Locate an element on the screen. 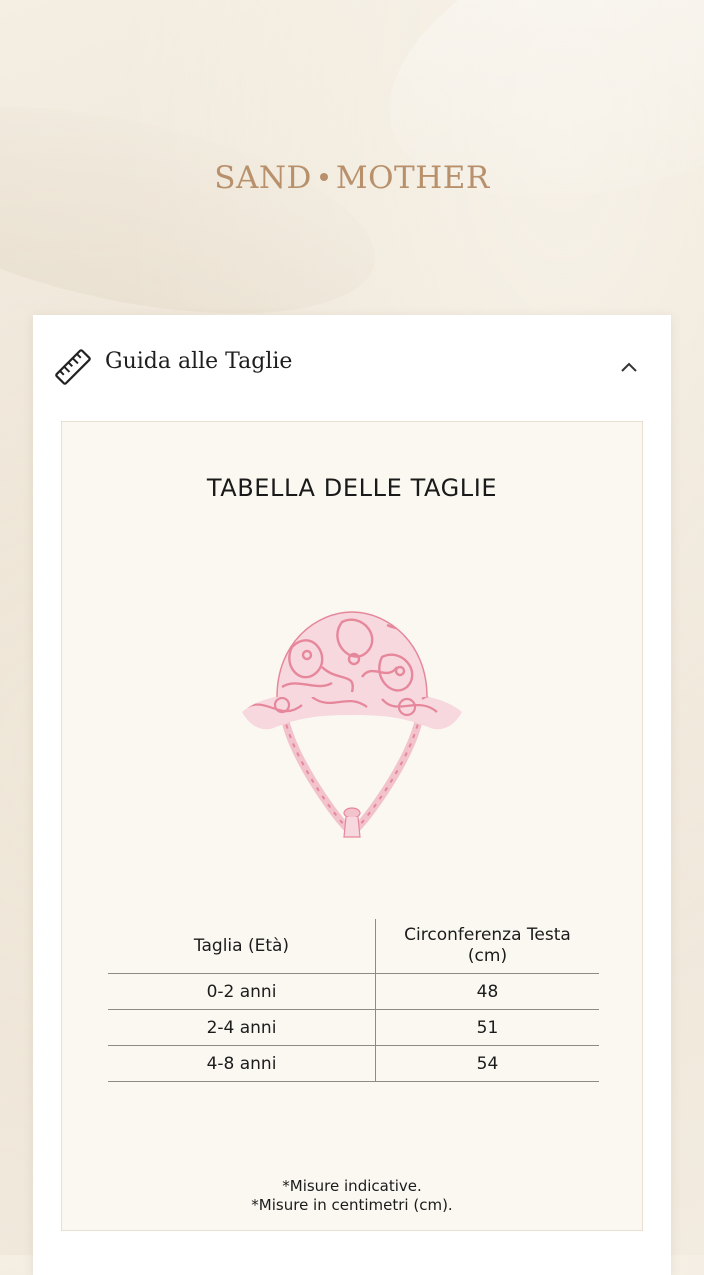 This screenshot has height=1275, width=704. head-circumference-cell: 48 is located at coordinates (487, 991).